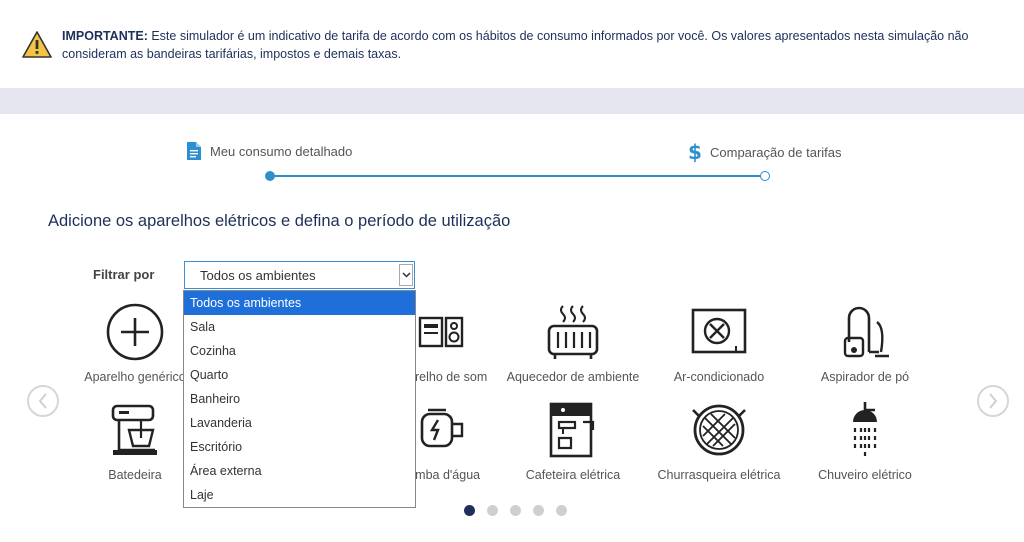 The image size is (1024, 542). Describe the element at coordinates (441, 332) in the screenshot. I see `speaker-icon` at that location.